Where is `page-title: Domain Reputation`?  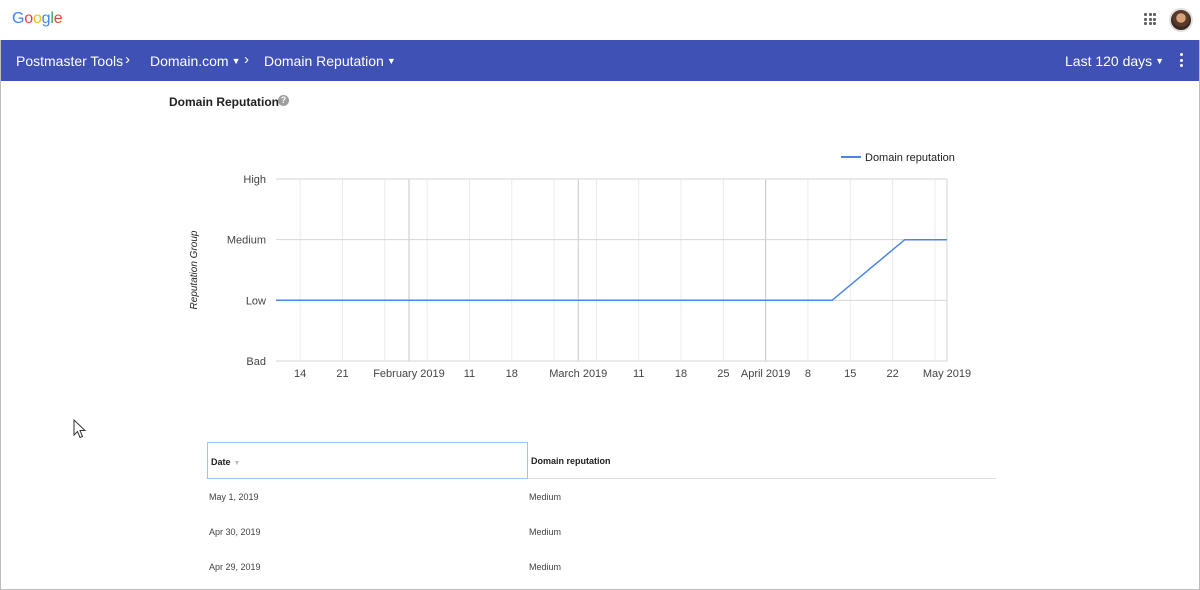 page-title: Domain Reputation is located at coordinates (224, 102).